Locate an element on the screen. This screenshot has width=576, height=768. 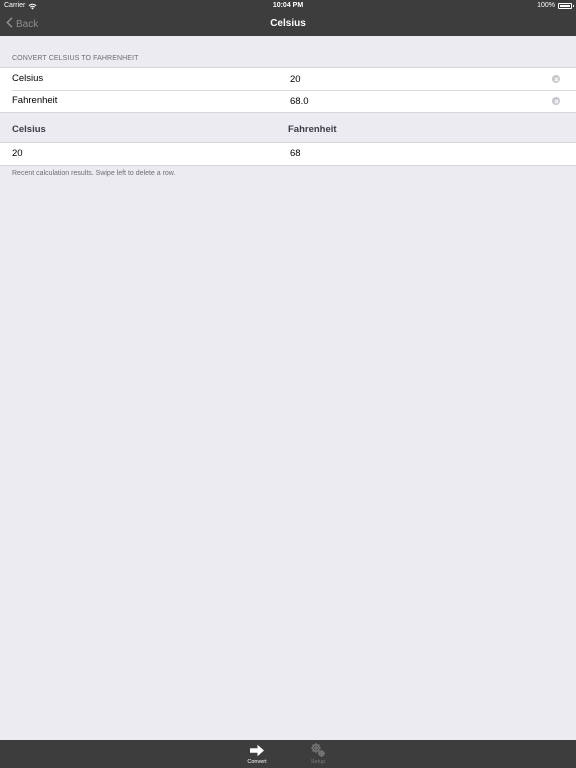
converter-table: Celsius Fahrenheit is located at coordinates (288, 90).